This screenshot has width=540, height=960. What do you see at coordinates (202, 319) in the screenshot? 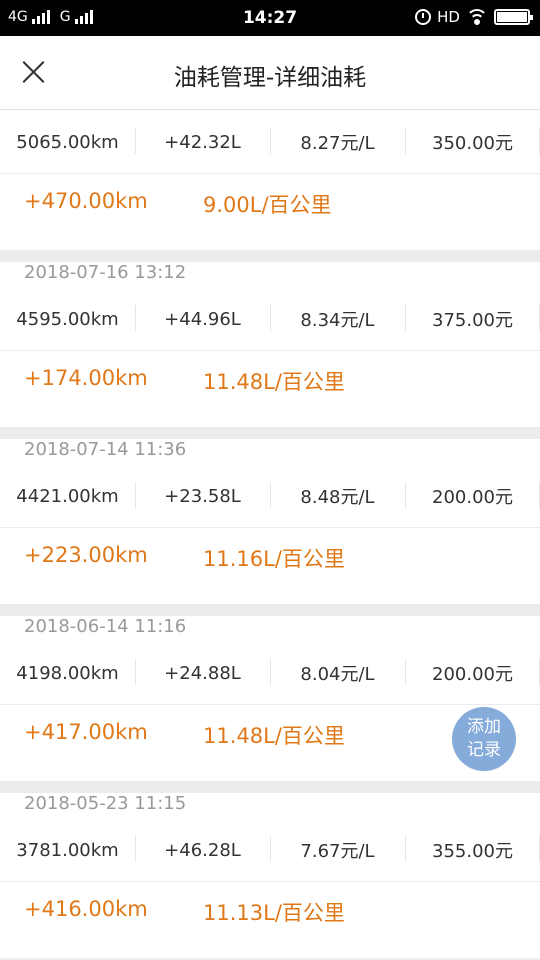
I see `record-fuel-amount: +44.96L` at bounding box center [202, 319].